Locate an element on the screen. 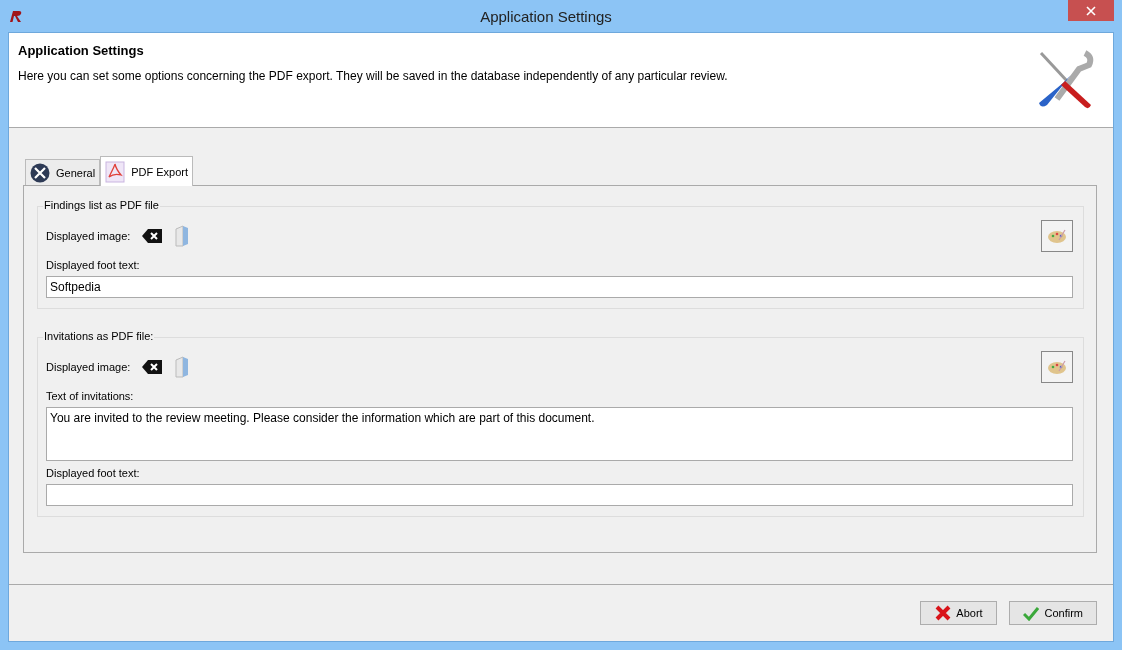 The width and height of the screenshot is (1122, 650). header-title: Application Settings is located at coordinates (81, 50).